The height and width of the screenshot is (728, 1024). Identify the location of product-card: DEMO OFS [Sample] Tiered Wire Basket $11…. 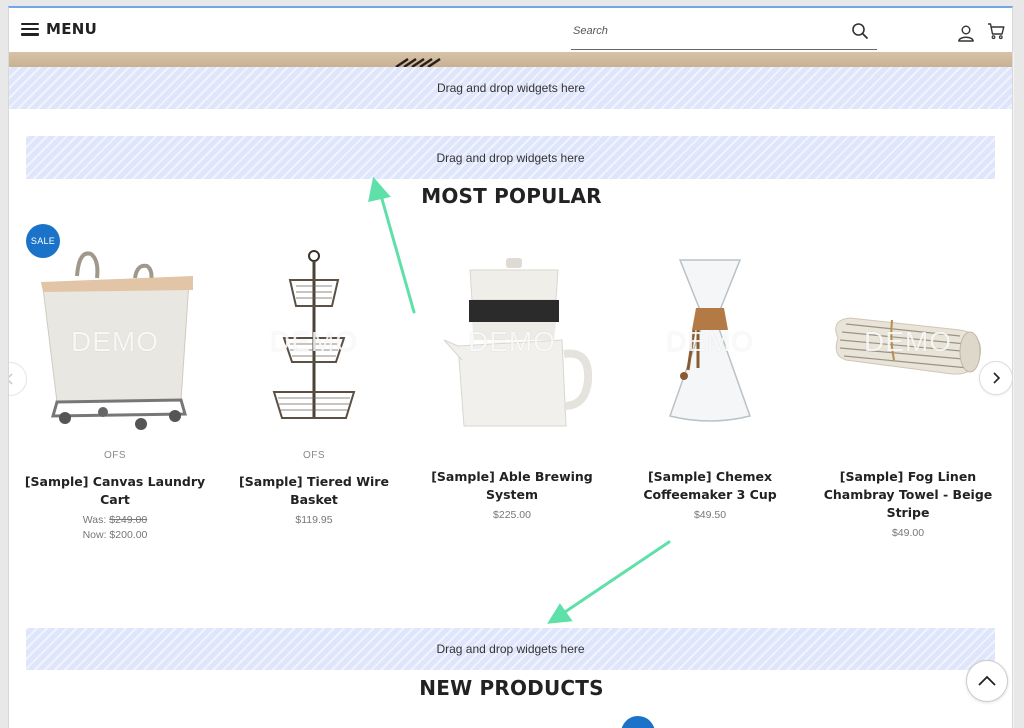
(314, 374).